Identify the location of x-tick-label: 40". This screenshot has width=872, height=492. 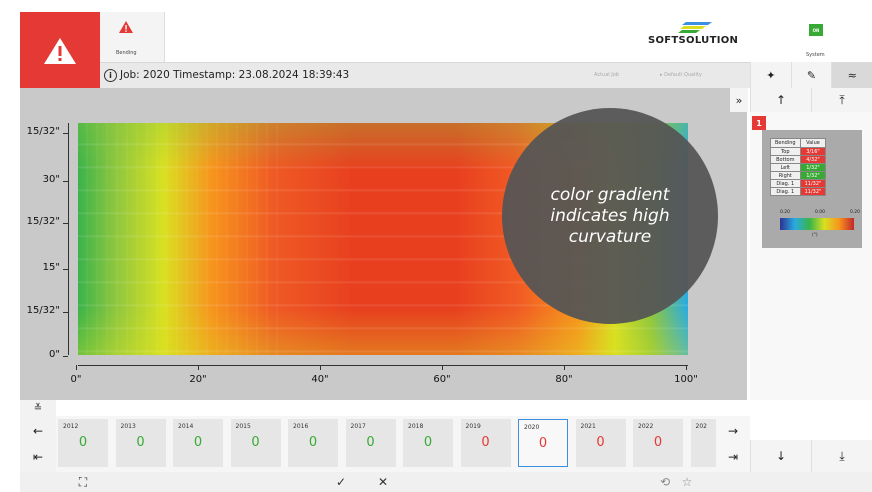
(320, 379).